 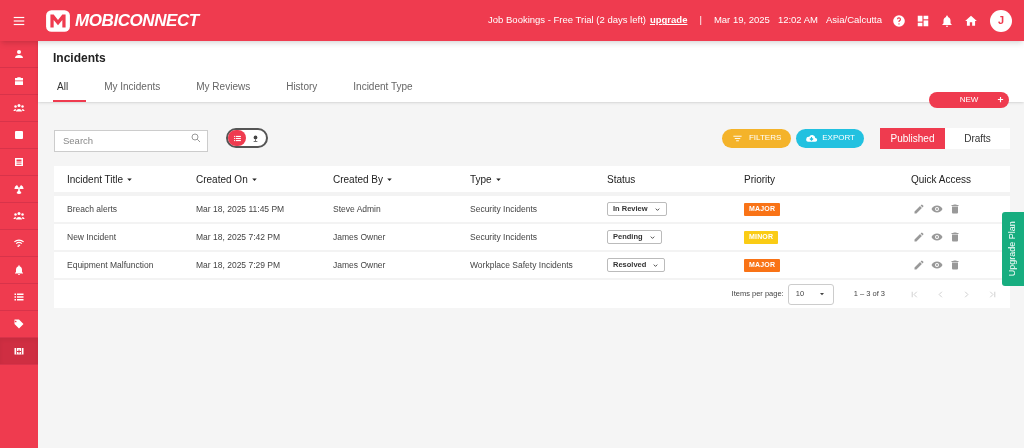 I want to click on help-button, so click(x=899, y=20).